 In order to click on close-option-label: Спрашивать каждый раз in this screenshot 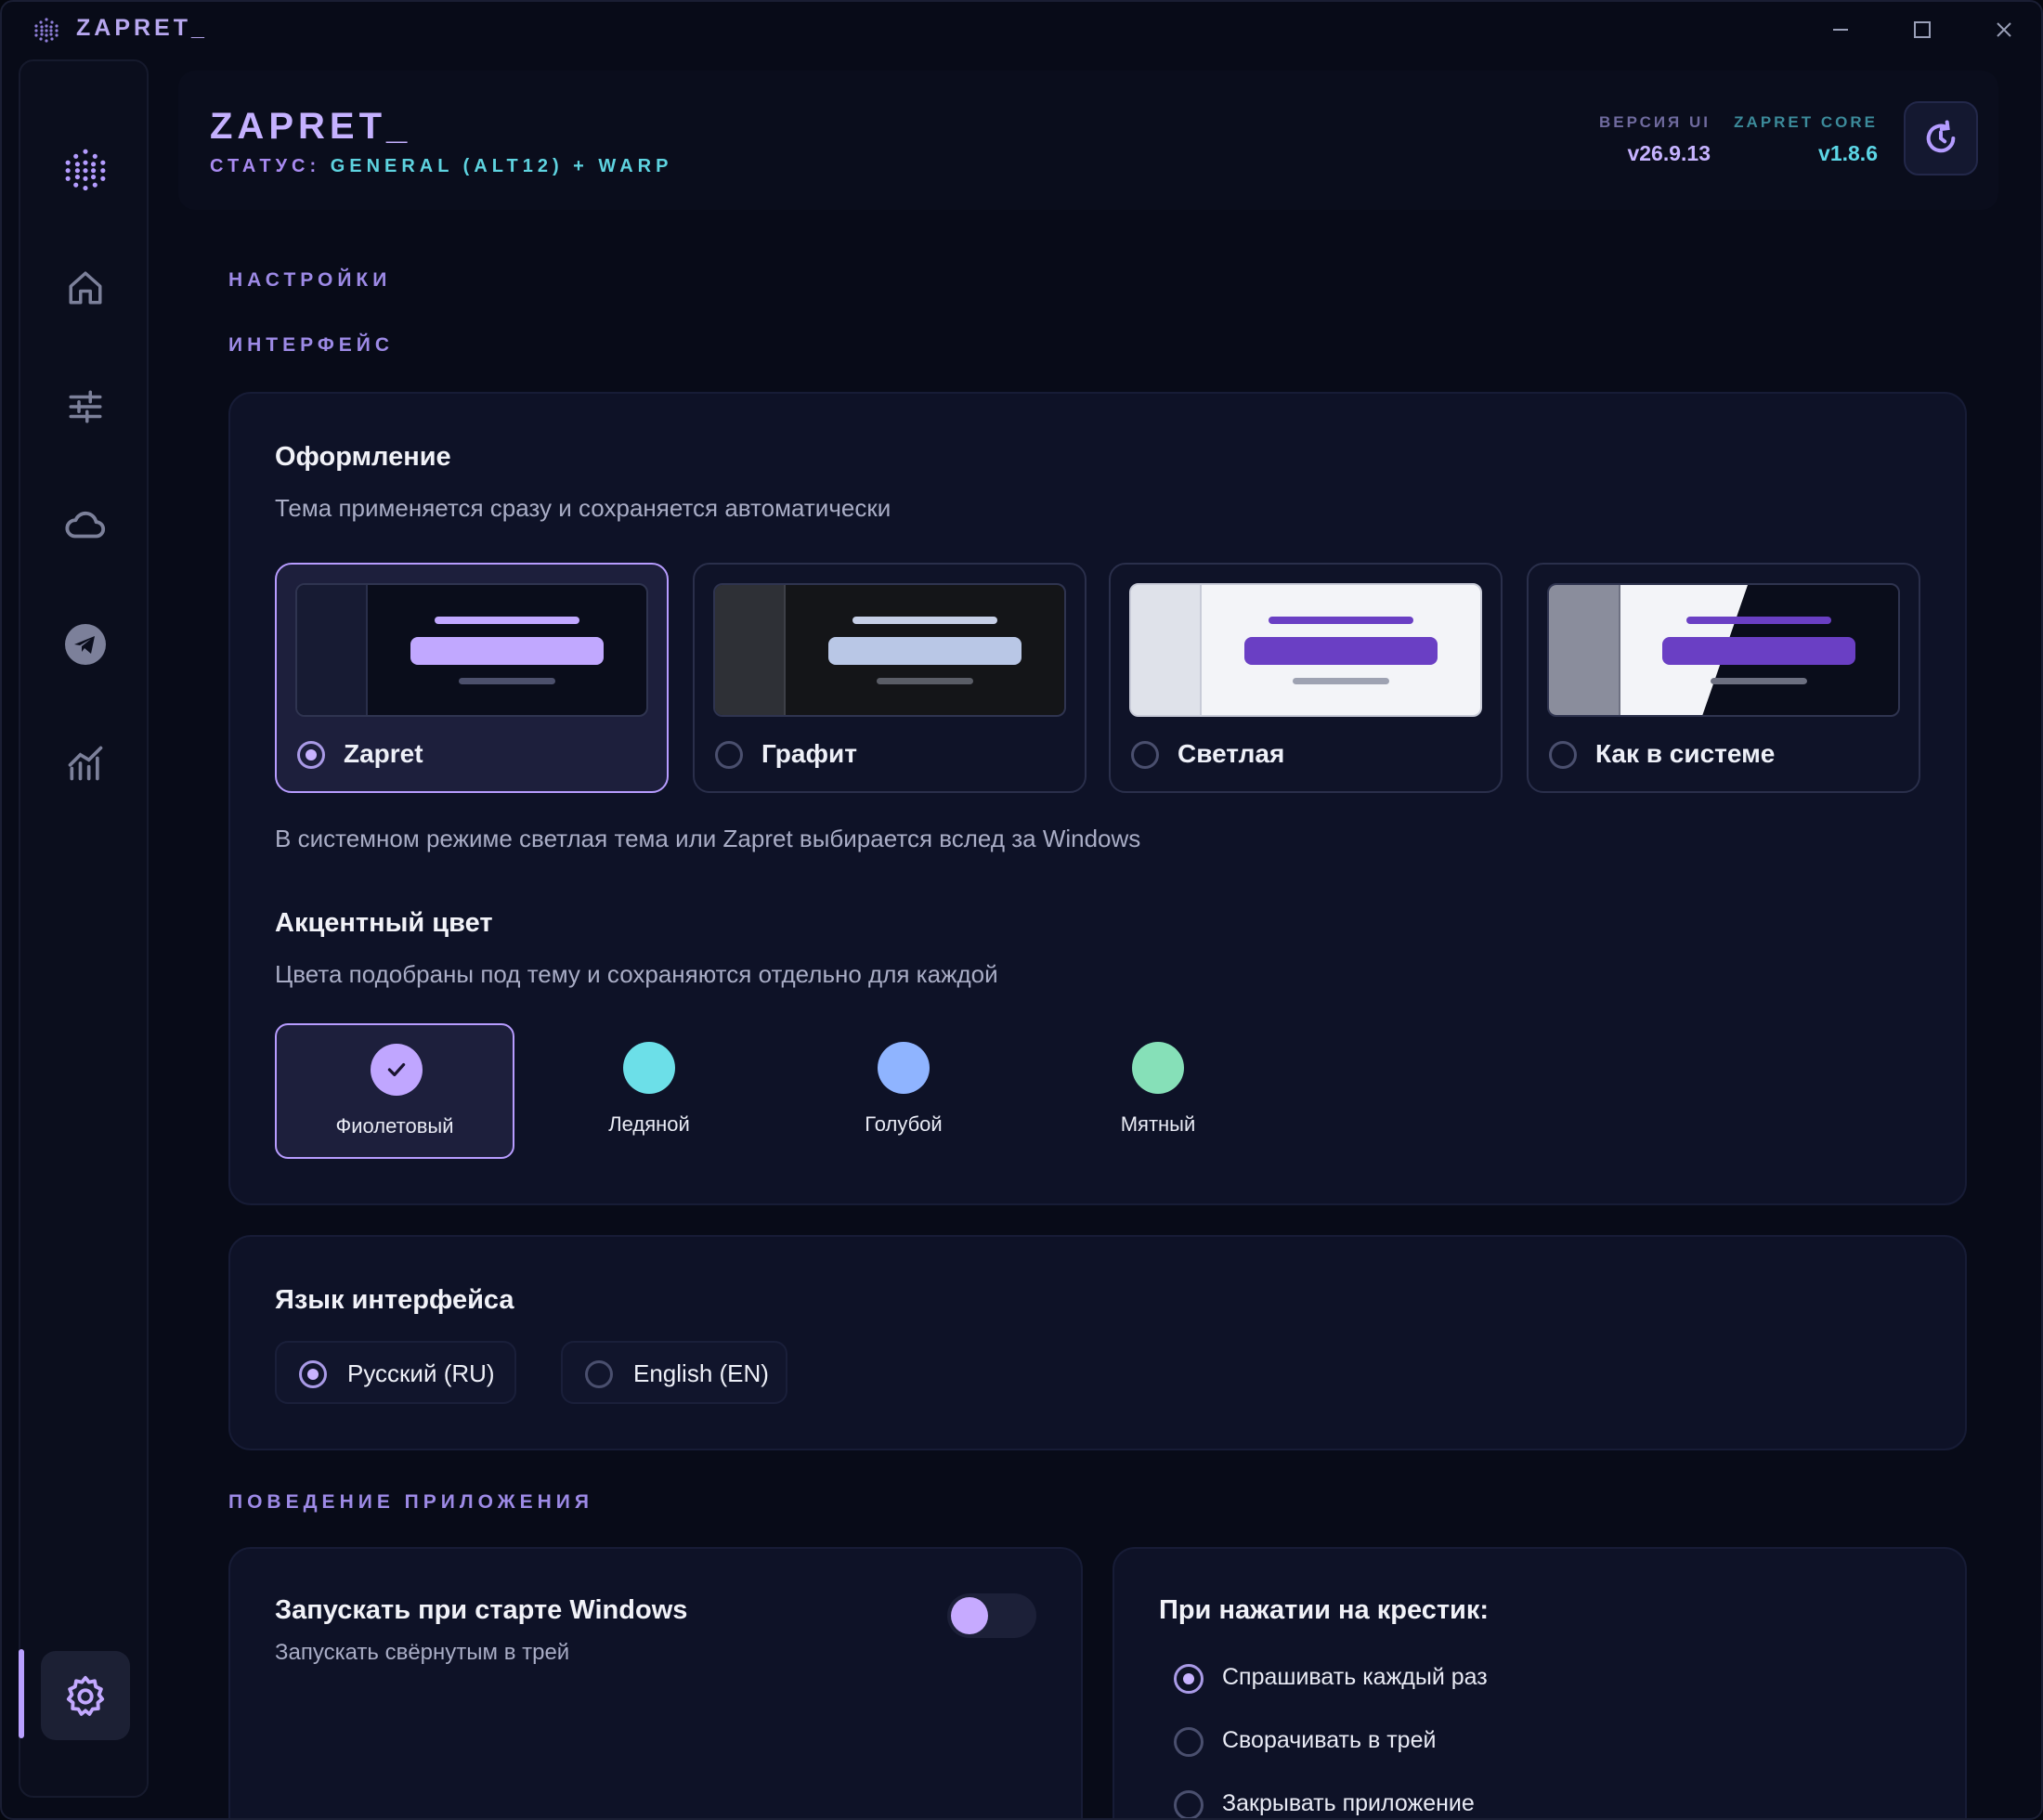, I will do `click(1355, 1677)`.